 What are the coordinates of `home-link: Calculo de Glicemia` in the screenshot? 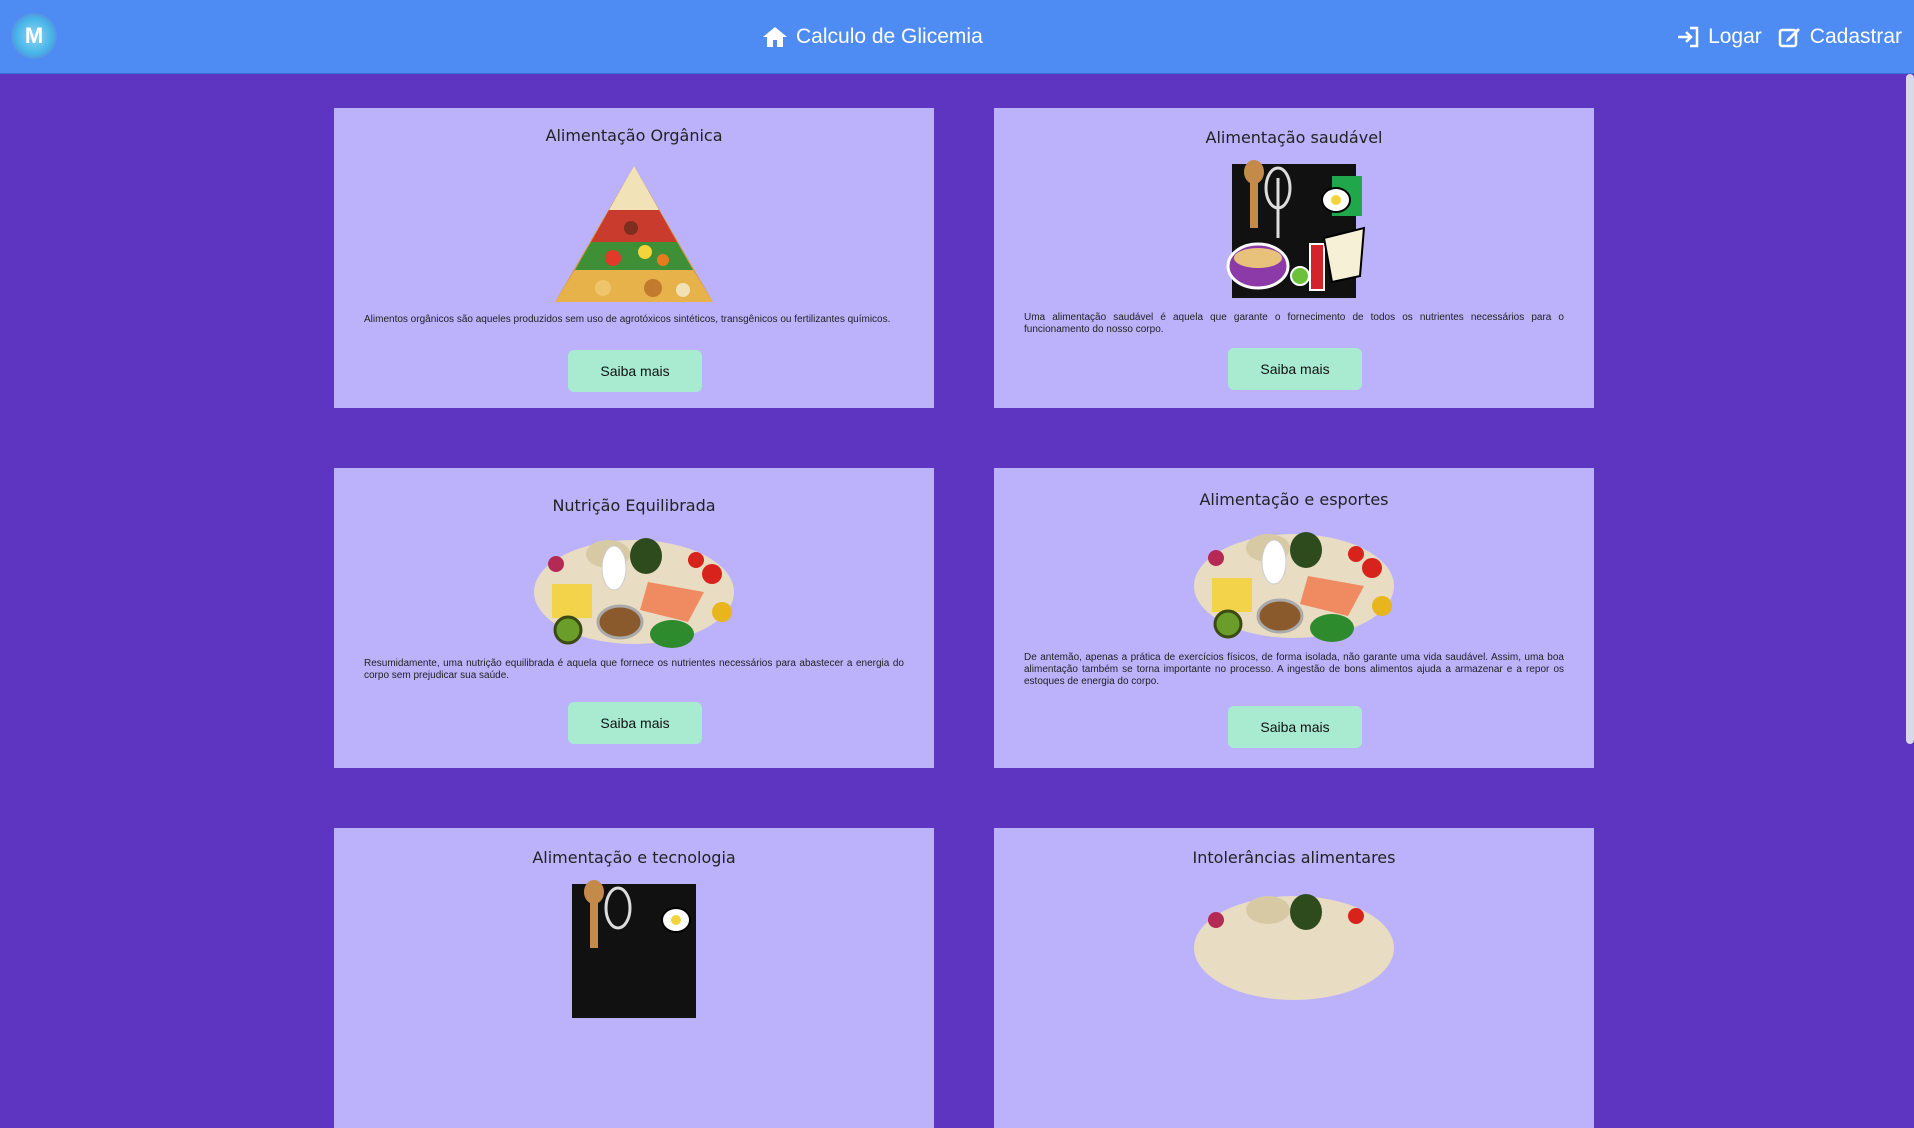 It's located at (872, 37).